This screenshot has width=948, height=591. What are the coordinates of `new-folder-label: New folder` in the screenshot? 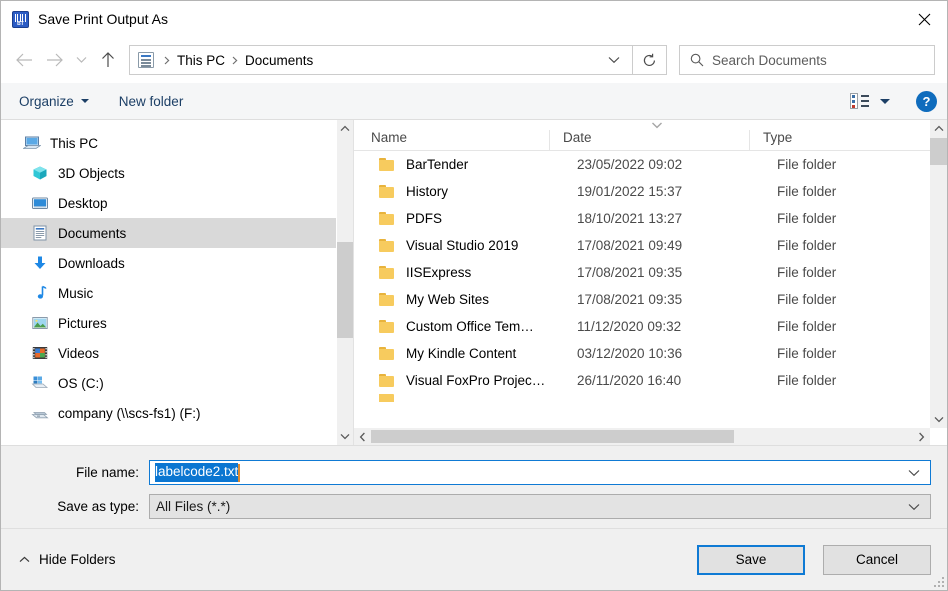 It's located at (151, 101).